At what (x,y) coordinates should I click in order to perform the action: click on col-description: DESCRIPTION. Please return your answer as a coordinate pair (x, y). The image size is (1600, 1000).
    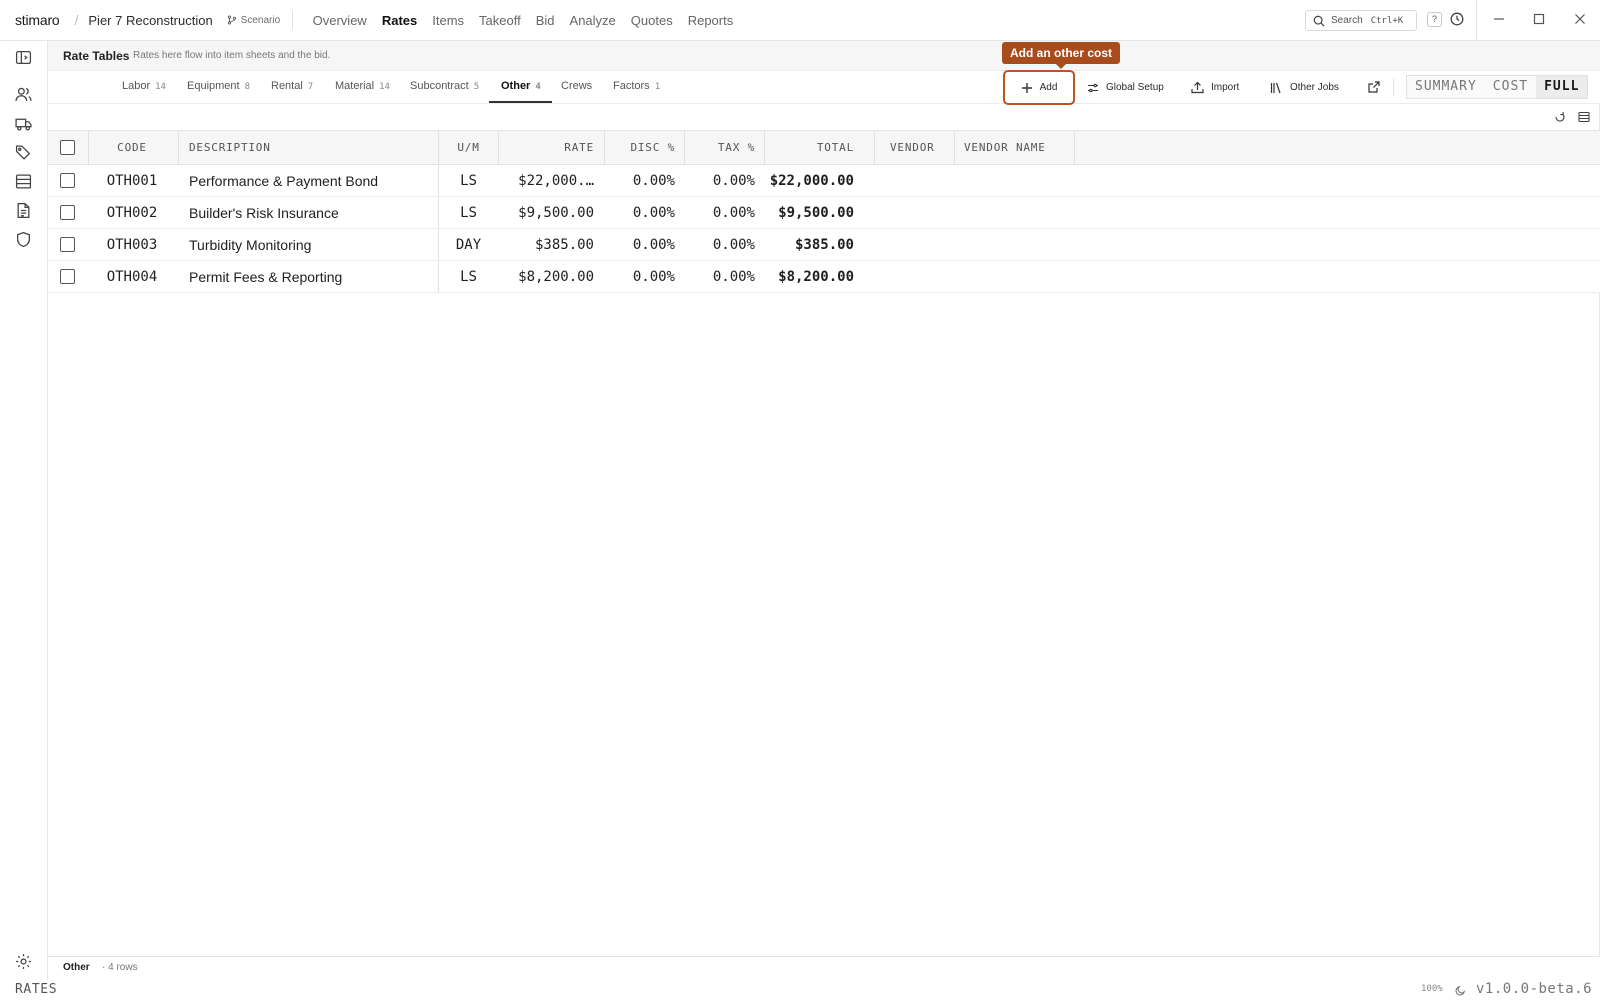
    Looking at the image, I should click on (309, 147).